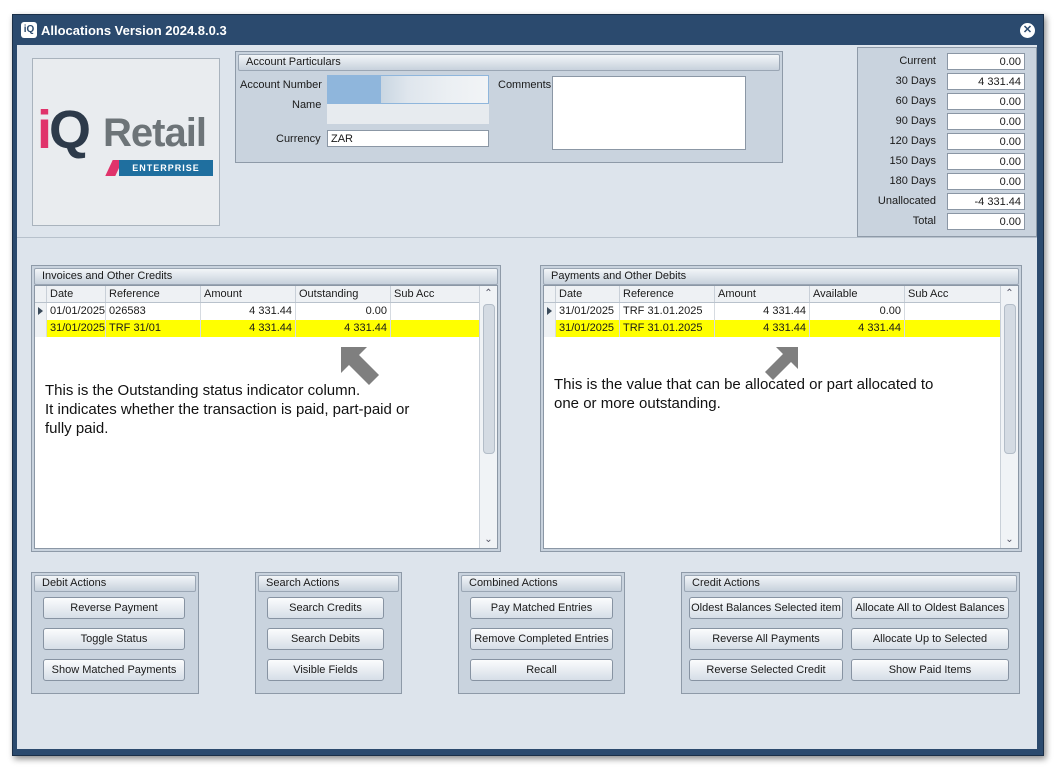 This screenshot has height=773, width=1058. What do you see at coordinates (152, 311) in the screenshot?
I see `cell-reference: 026583` at bounding box center [152, 311].